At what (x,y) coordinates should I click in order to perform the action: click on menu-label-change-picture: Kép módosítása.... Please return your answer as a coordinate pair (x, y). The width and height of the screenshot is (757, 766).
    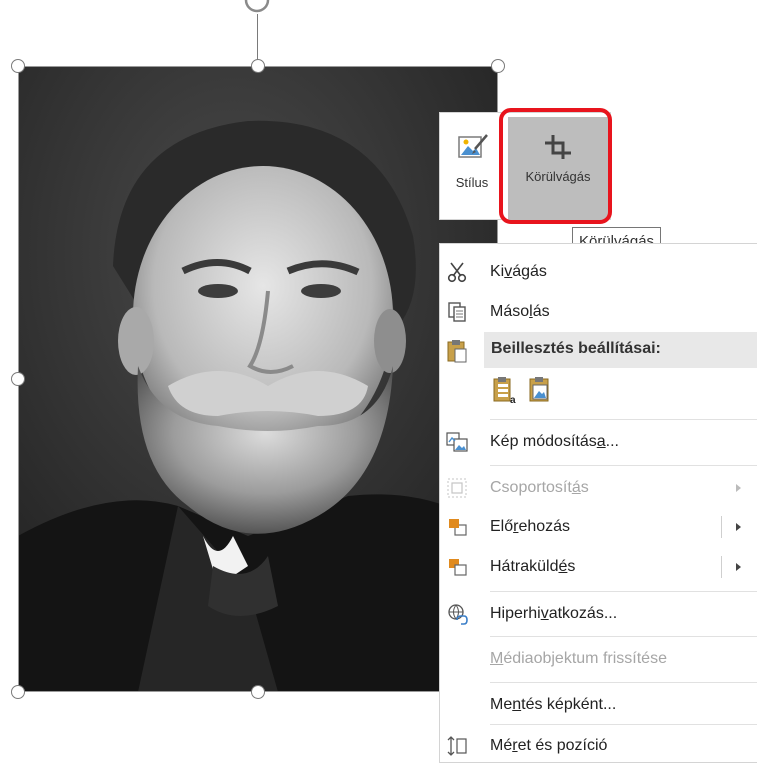
    Looking at the image, I should click on (554, 441).